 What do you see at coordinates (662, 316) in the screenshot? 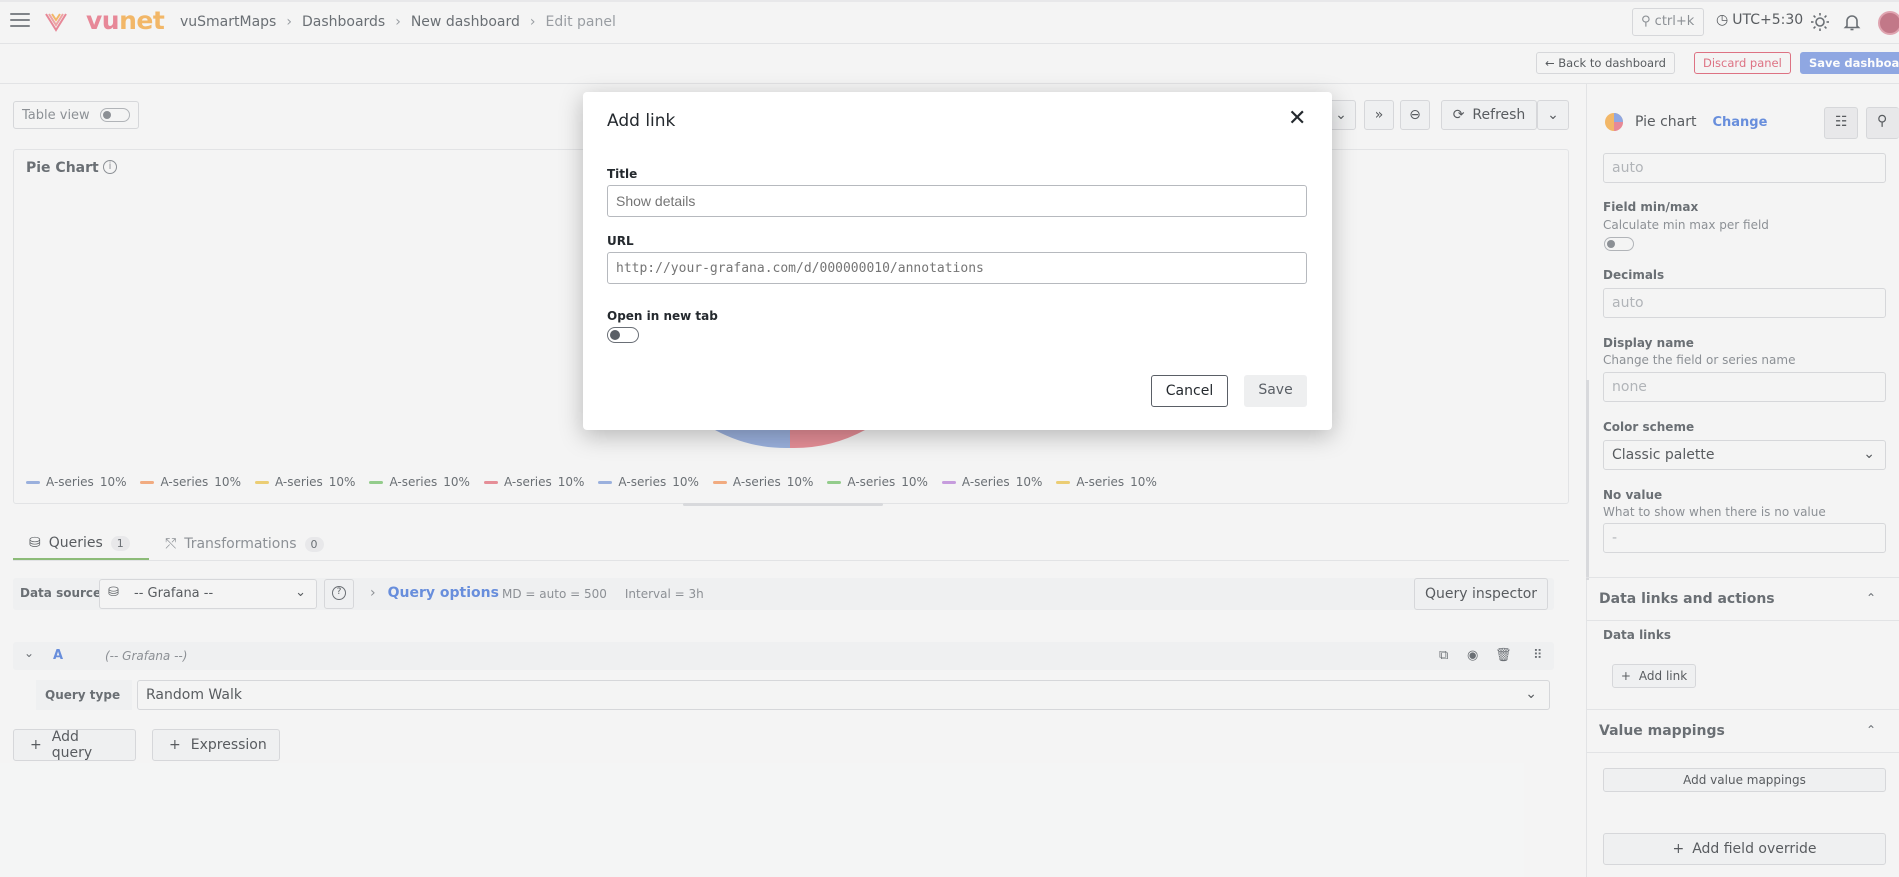
I see `open-new-tab-label: Open in new tab` at bounding box center [662, 316].